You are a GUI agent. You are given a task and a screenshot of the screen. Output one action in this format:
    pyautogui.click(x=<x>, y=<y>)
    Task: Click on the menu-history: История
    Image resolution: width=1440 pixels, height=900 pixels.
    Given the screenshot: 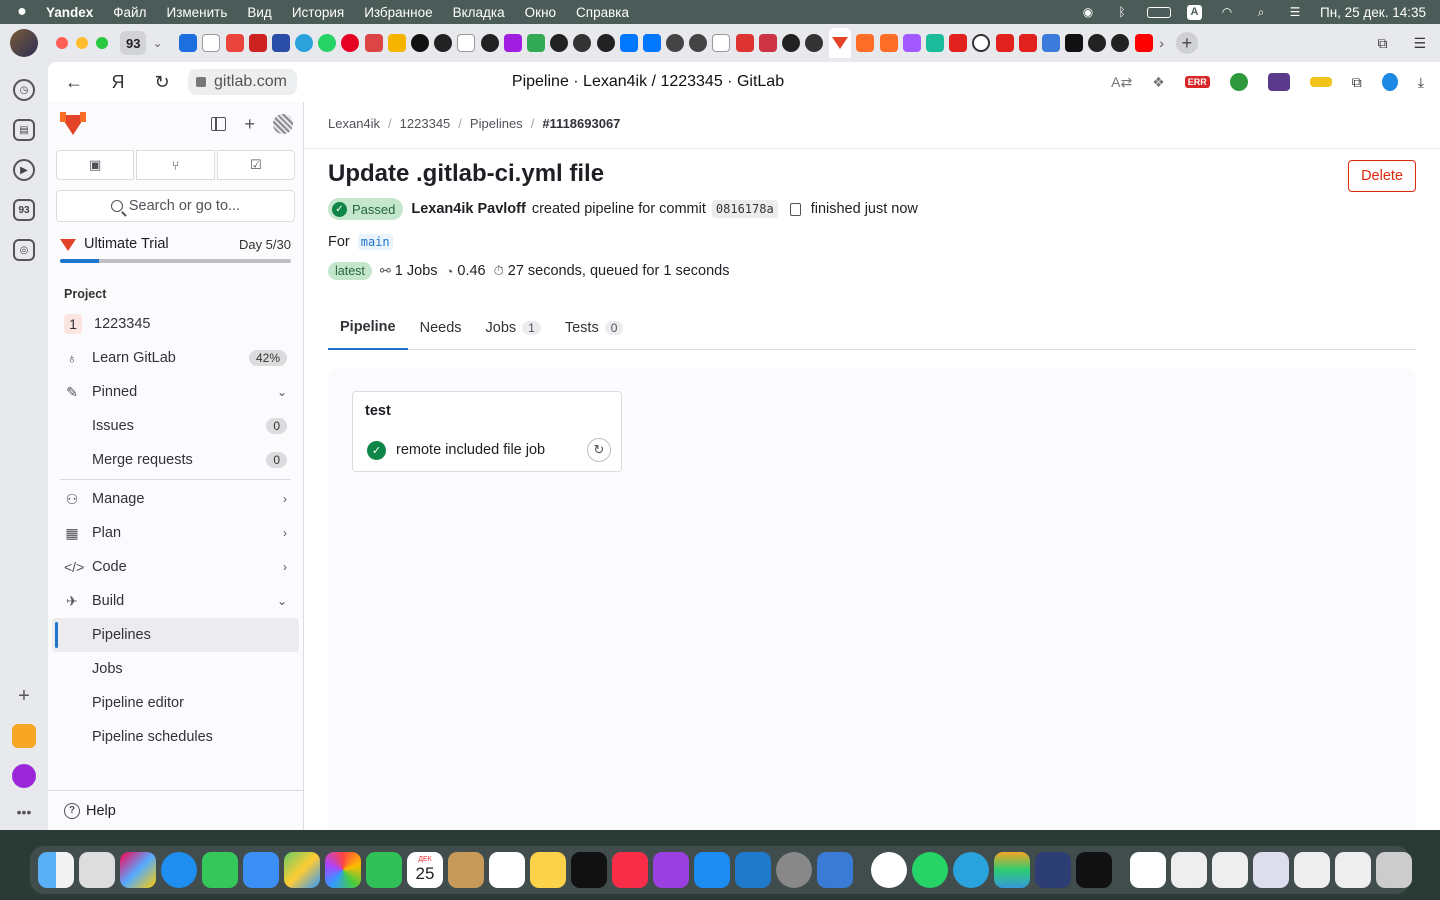 What is the action you would take?
    pyautogui.click(x=318, y=12)
    